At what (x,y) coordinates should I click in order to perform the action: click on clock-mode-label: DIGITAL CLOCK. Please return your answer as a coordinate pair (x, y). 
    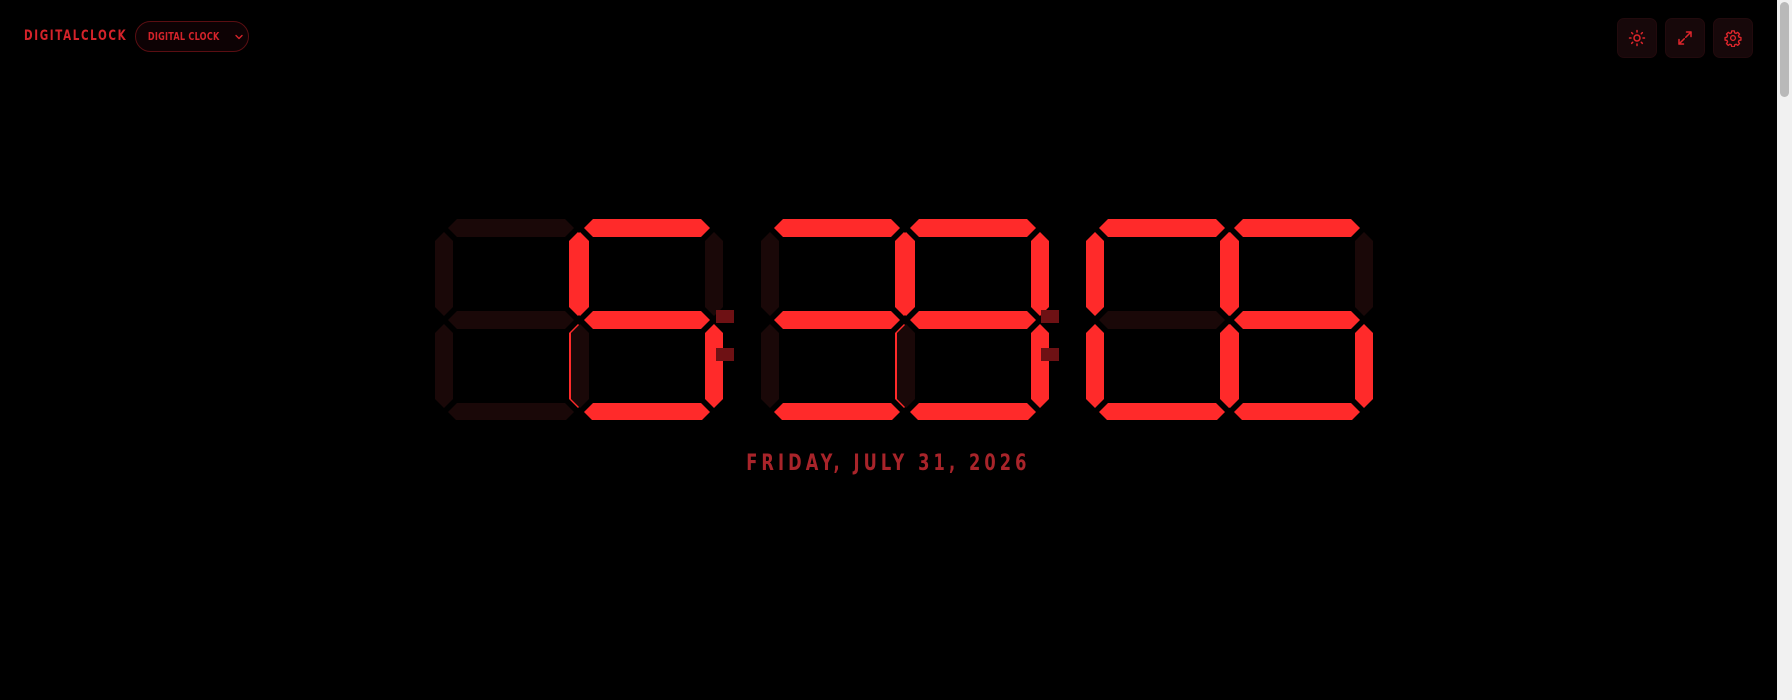
    Looking at the image, I should click on (183, 36).